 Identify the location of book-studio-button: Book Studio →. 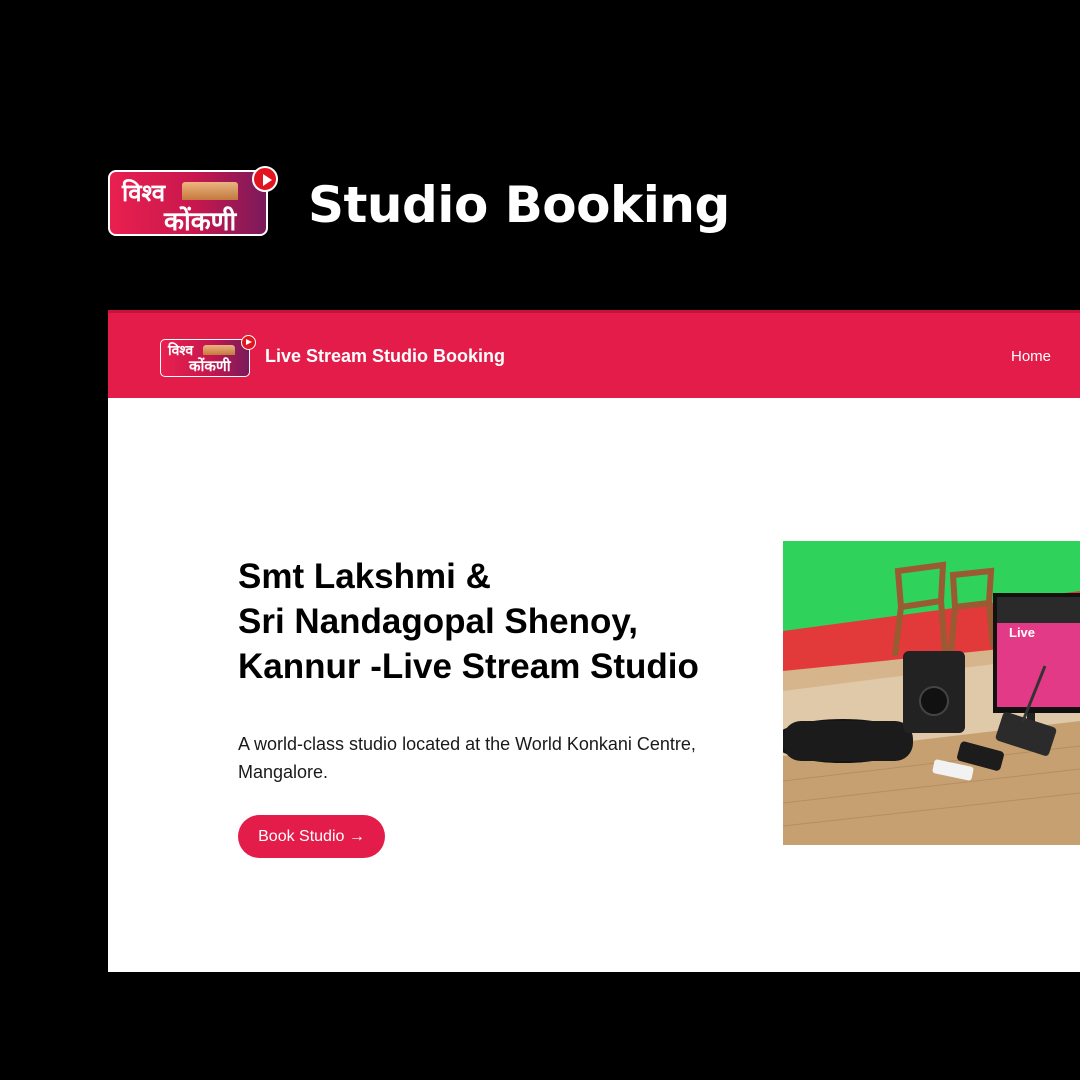
(311, 836).